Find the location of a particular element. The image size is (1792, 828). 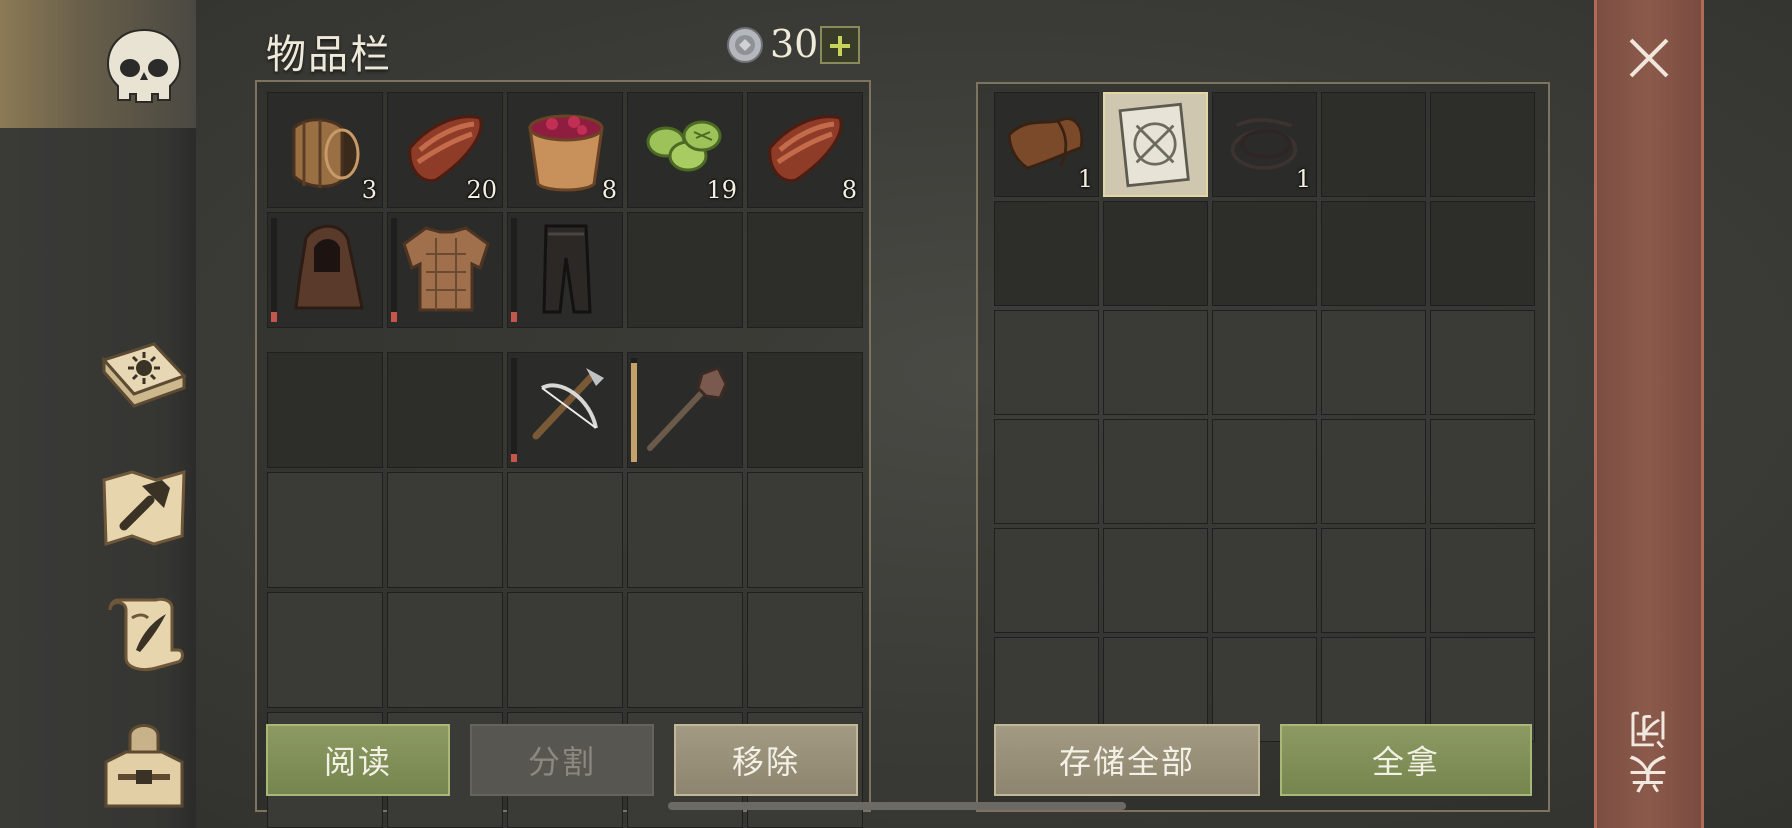

split-button: 分割 is located at coordinates (562, 760).